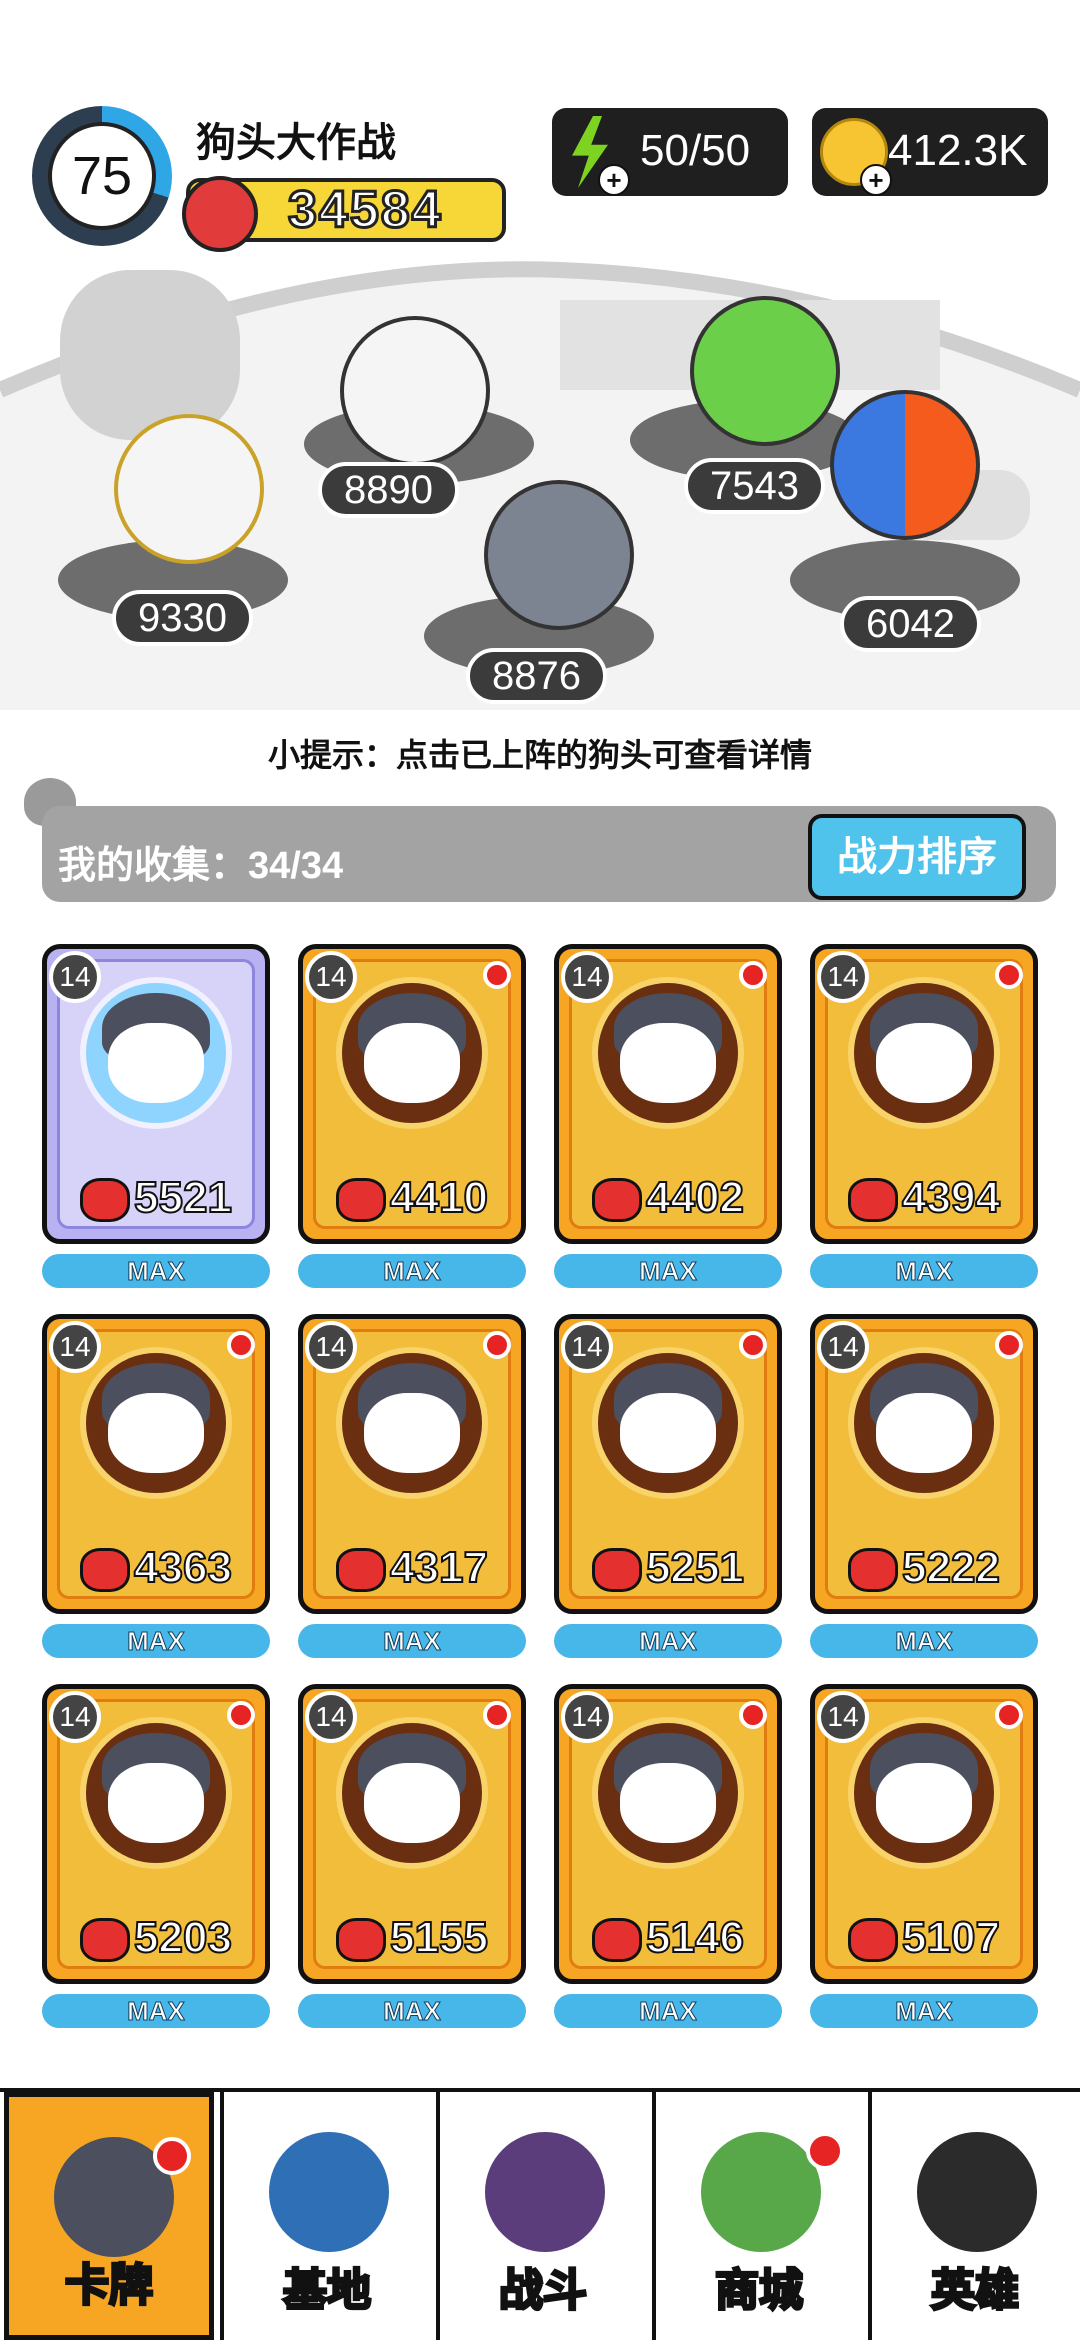  What do you see at coordinates (439, 1937) in the screenshot?
I see `card-power-value: 5155` at bounding box center [439, 1937].